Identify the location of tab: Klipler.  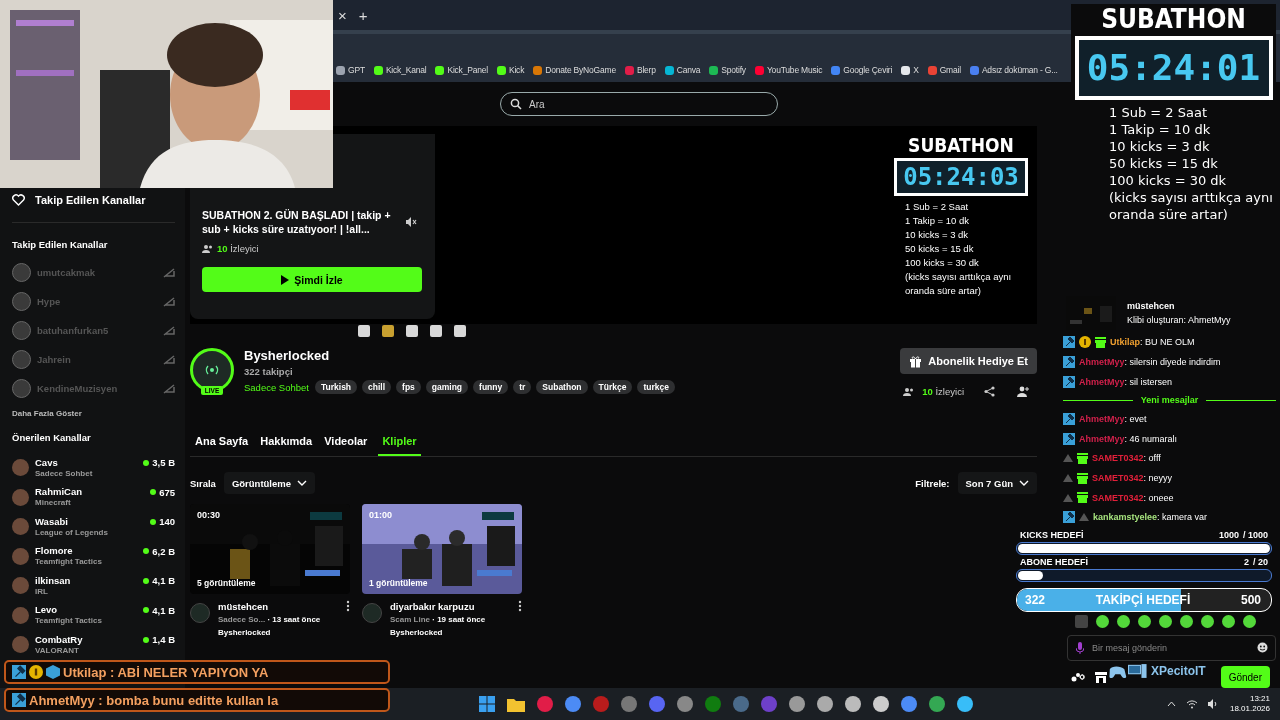
(399, 444).